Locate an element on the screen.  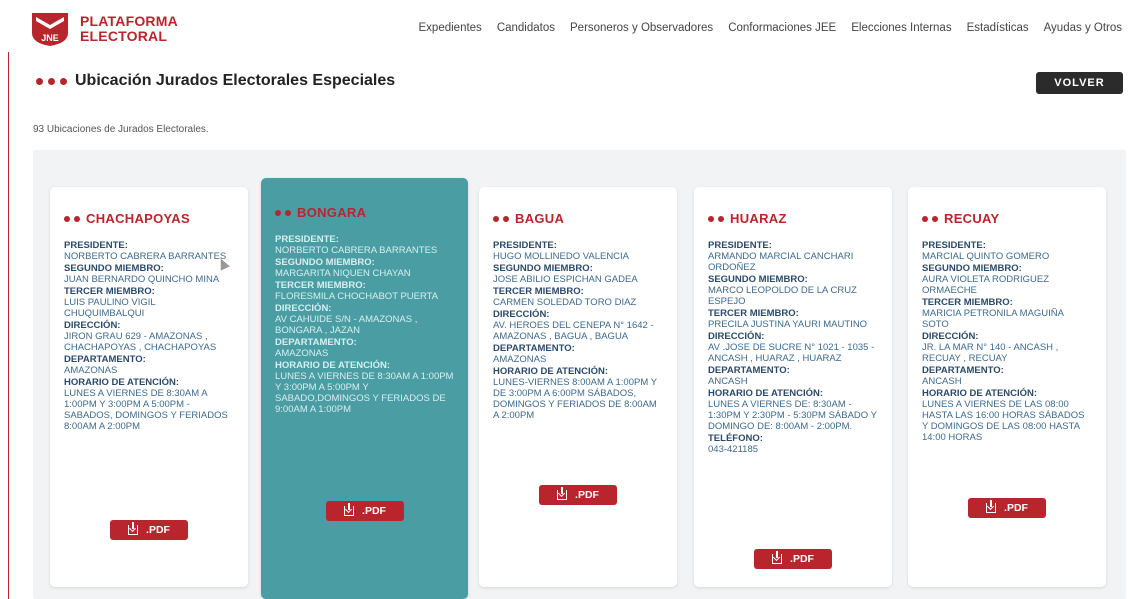
card-header: RECUAY is located at coordinates (1007, 218).